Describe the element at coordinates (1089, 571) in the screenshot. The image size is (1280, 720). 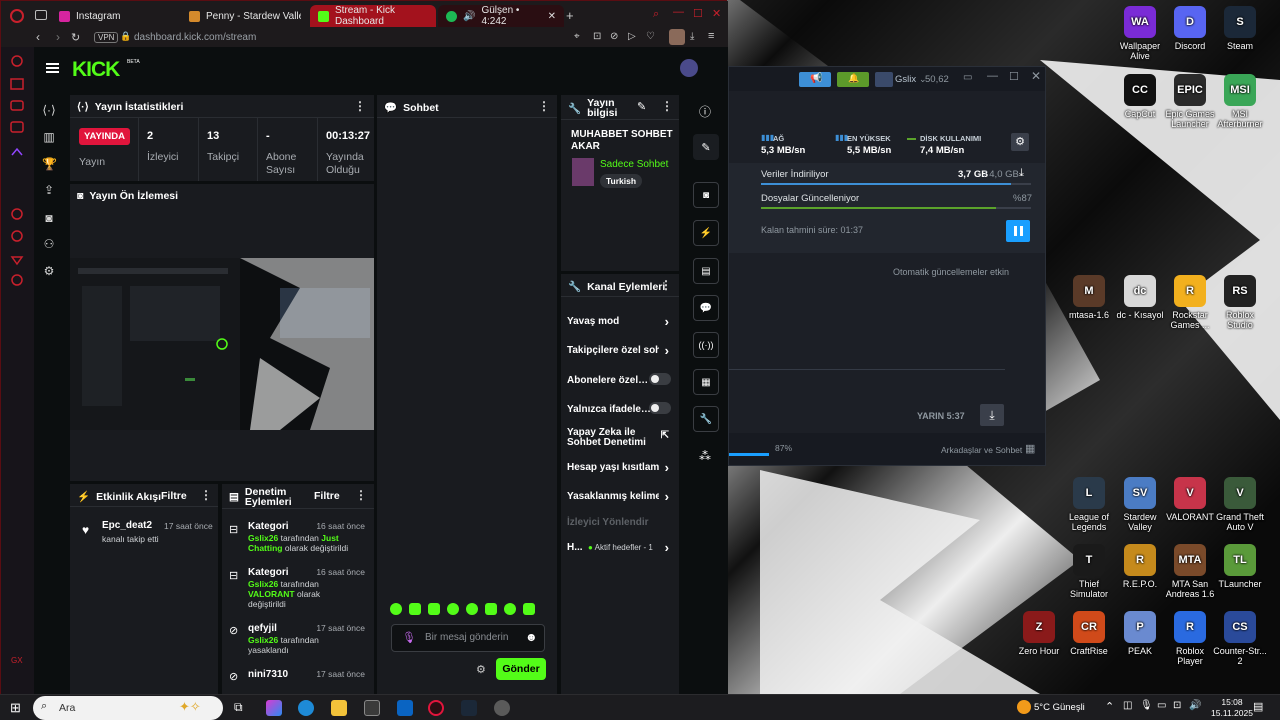
I see `desktop-shortcut: T Thief Simulator` at that location.